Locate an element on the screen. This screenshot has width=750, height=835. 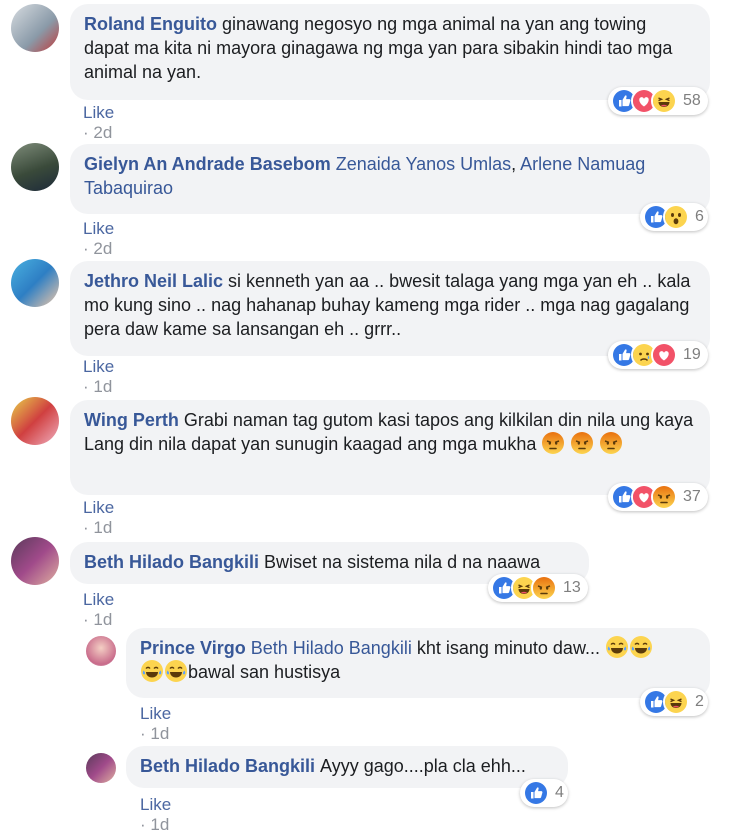
mention-link: Beth Hilado Bangkili is located at coordinates (331, 648).